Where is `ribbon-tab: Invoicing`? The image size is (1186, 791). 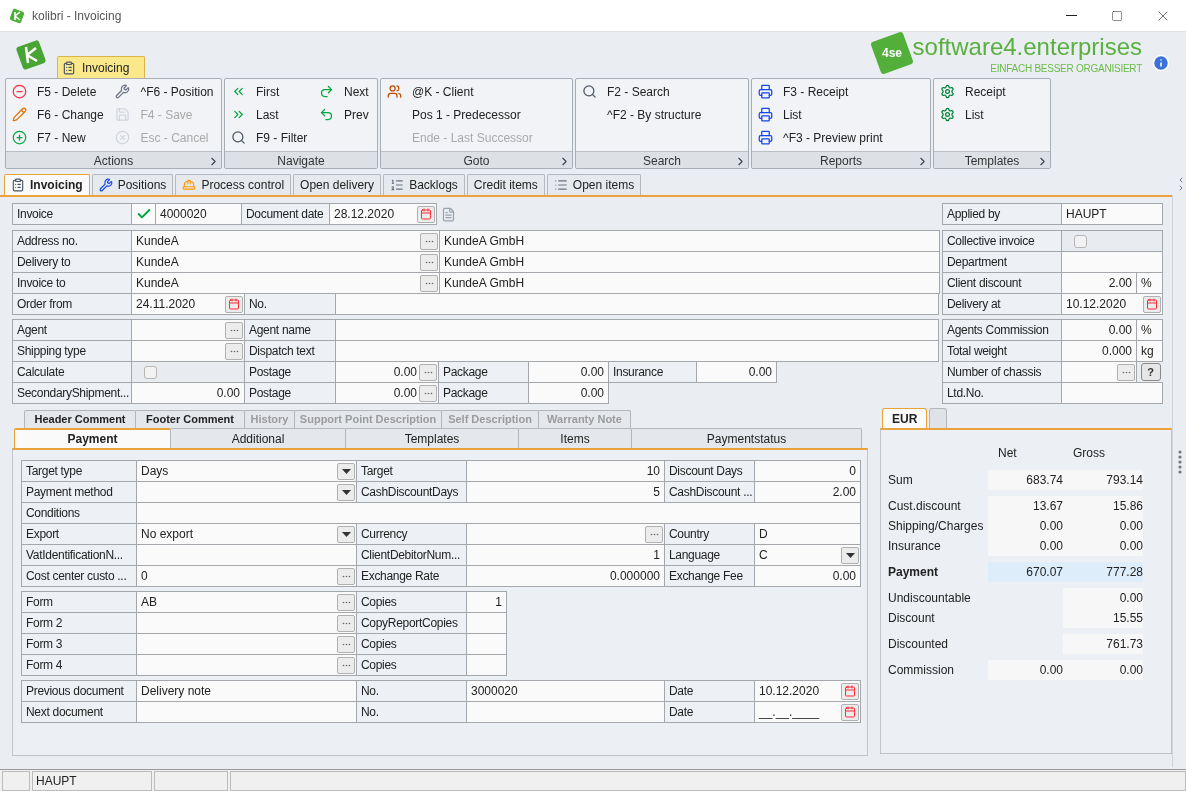 ribbon-tab: Invoicing is located at coordinates (101, 67).